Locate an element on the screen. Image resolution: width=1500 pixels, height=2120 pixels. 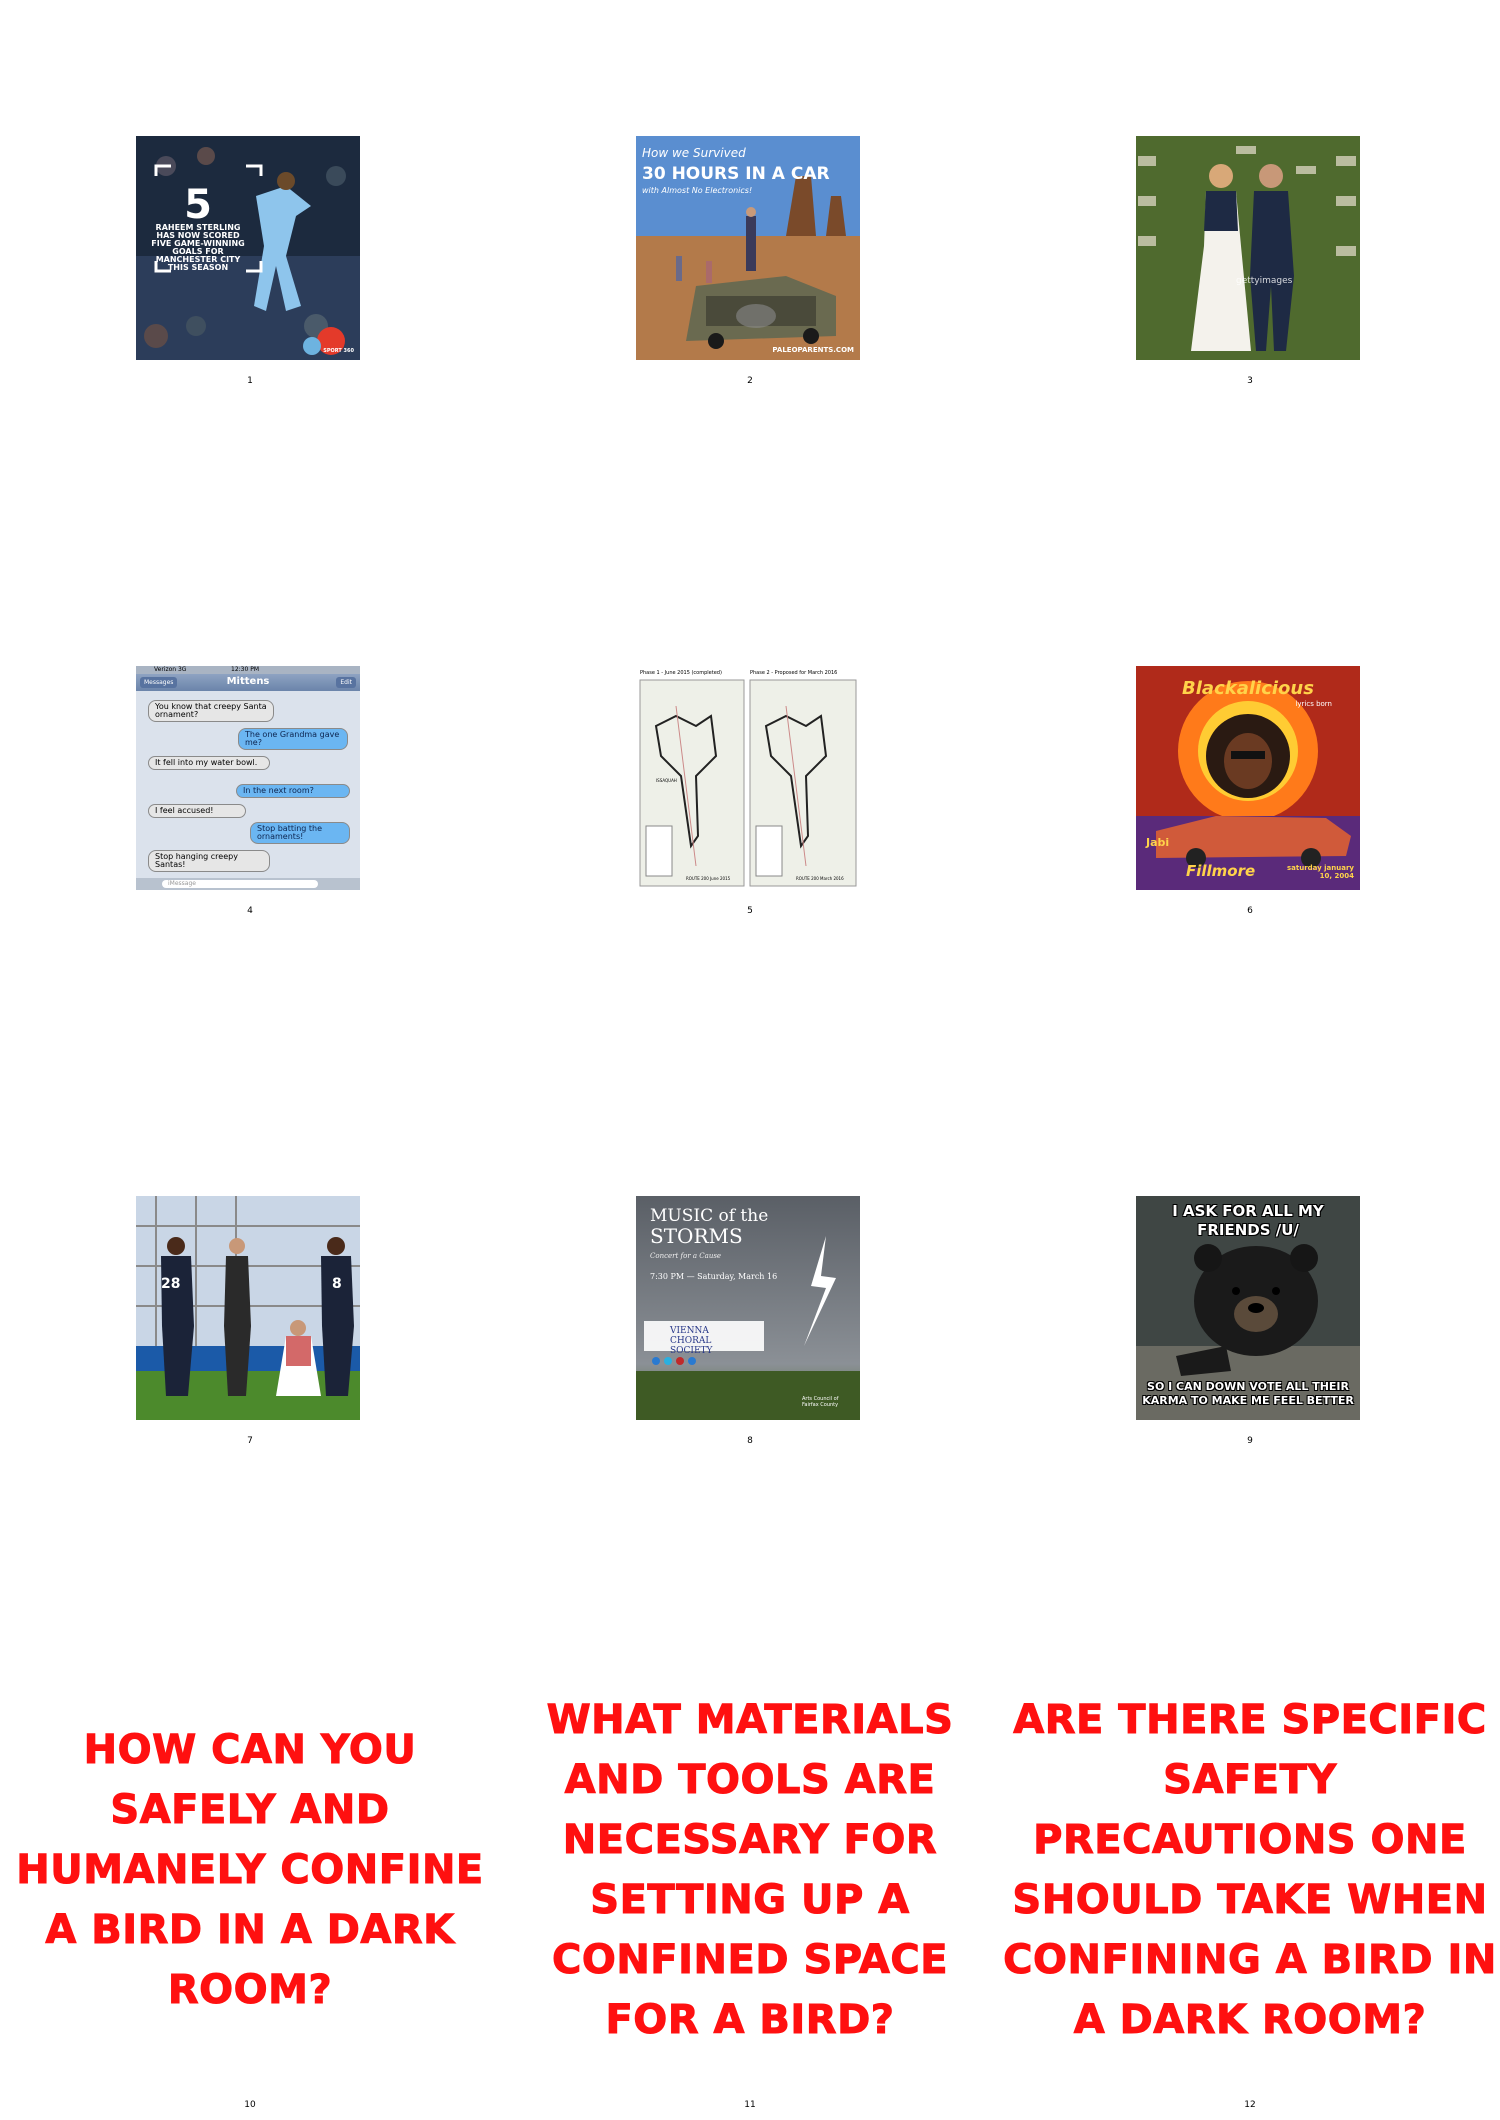
image-red-carpet: gettyimages is located at coordinates (1248, 248).